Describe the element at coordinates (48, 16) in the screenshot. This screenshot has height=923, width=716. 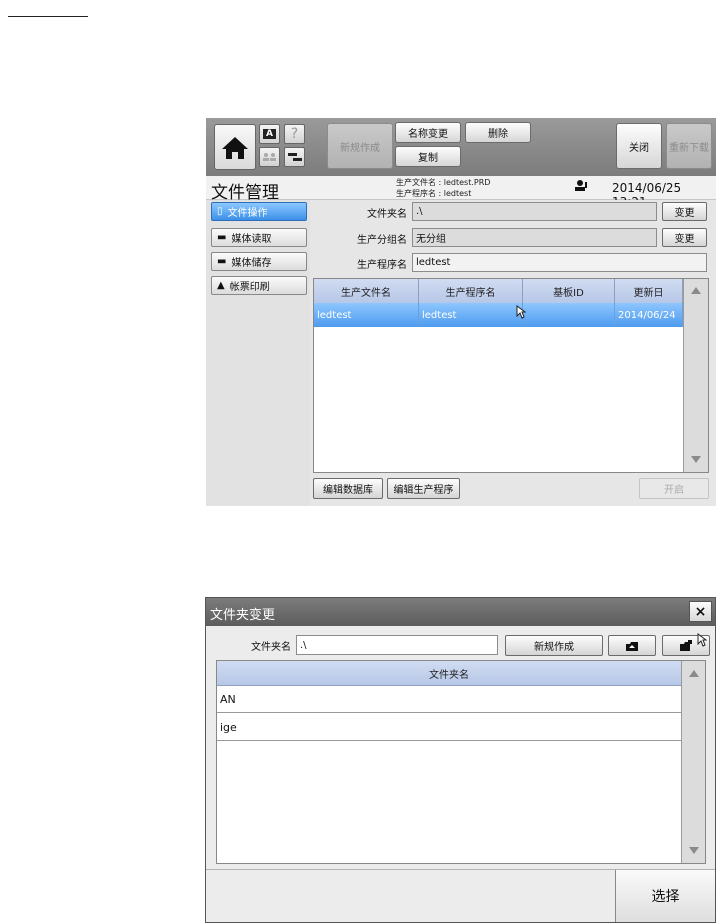
I see `top-rule` at that location.